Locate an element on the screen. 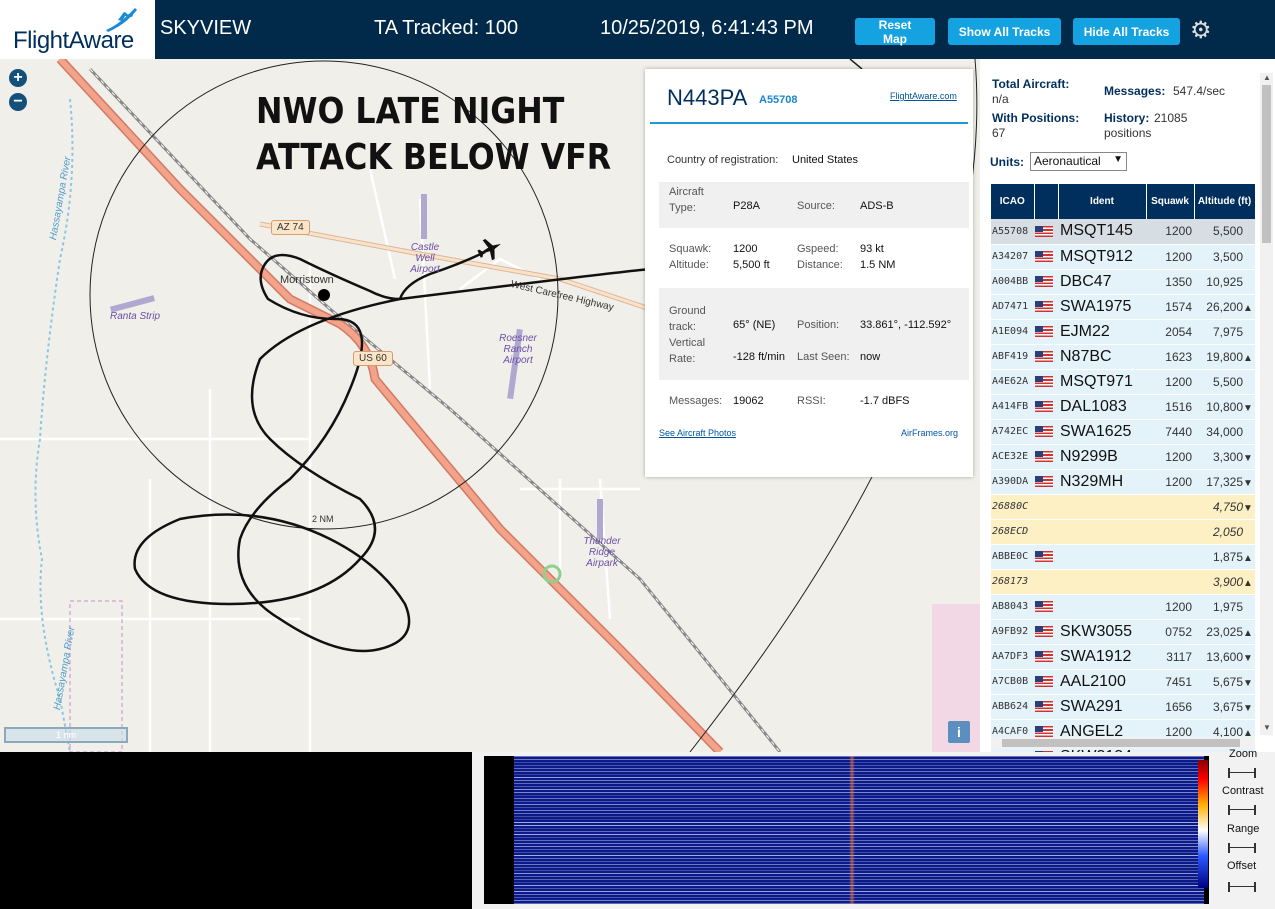 This screenshot has width=1275, height=909. units-selected-value: Aeronautical is located at coordinates (1067, 161).